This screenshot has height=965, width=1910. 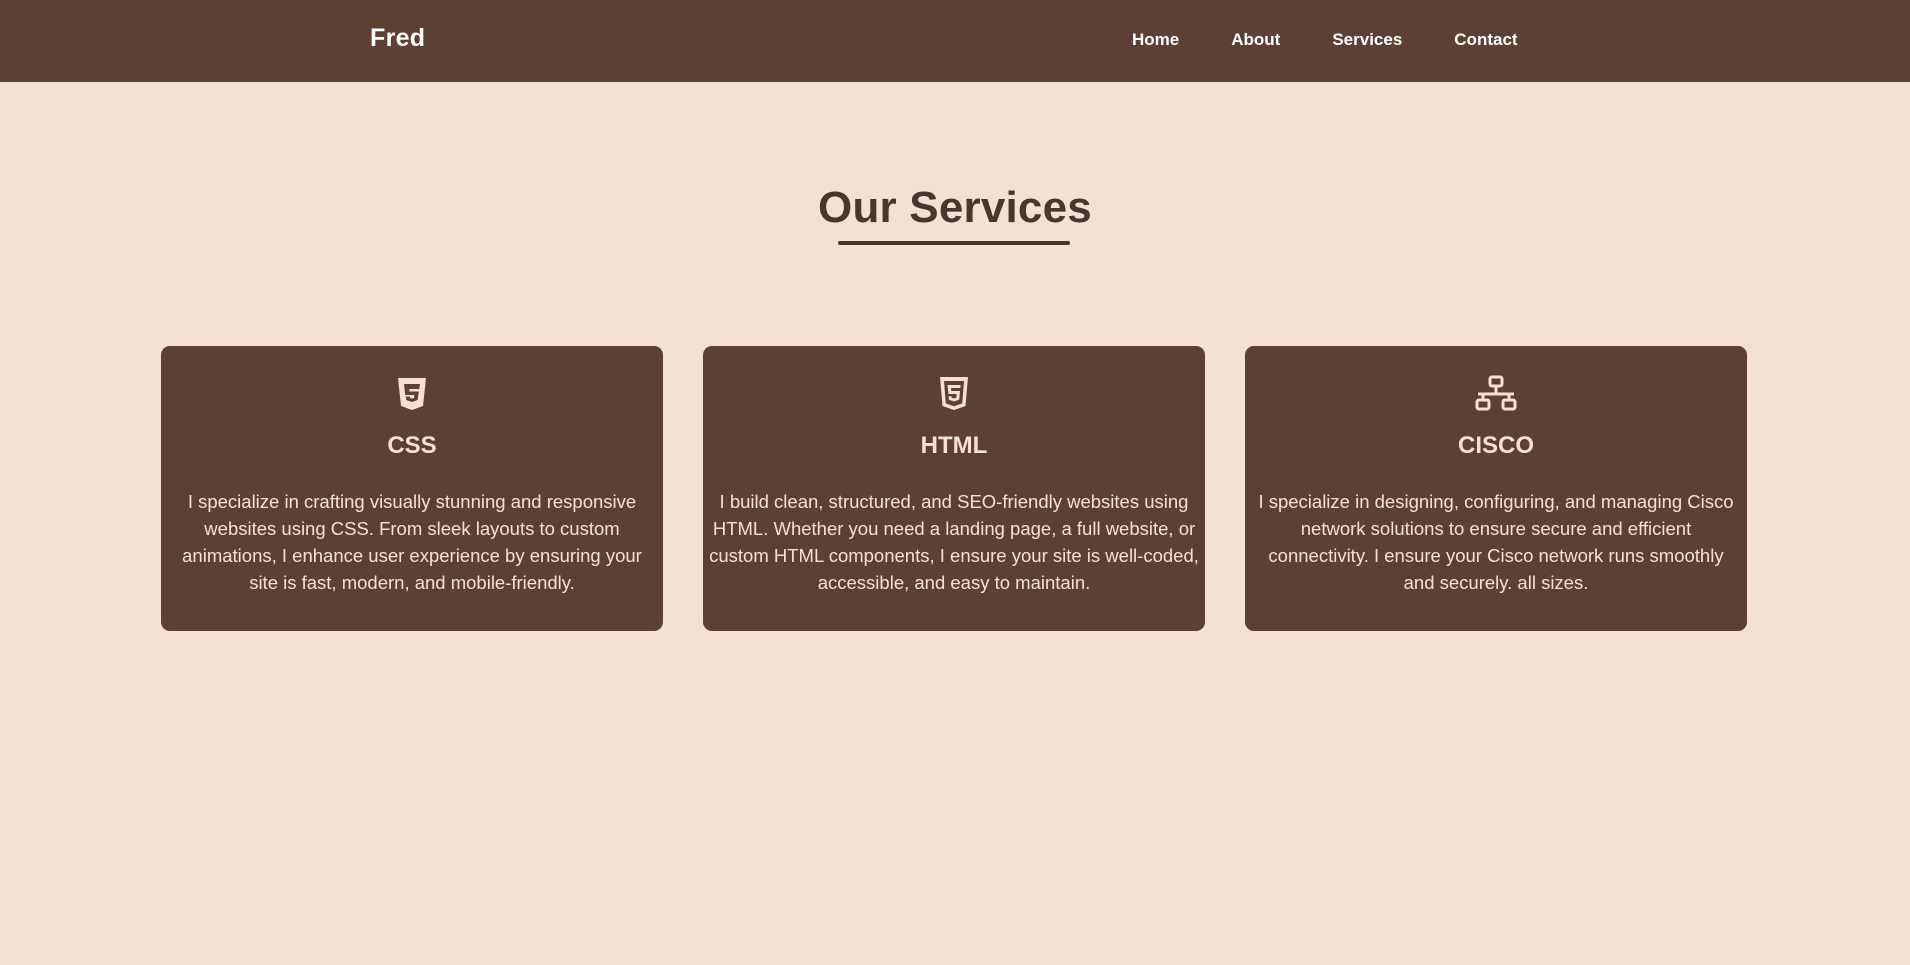 What do you see at coordinates (1255, 40) in the screenshot?
I see `nav-about-link: About` at bounding box center [1255, 40].